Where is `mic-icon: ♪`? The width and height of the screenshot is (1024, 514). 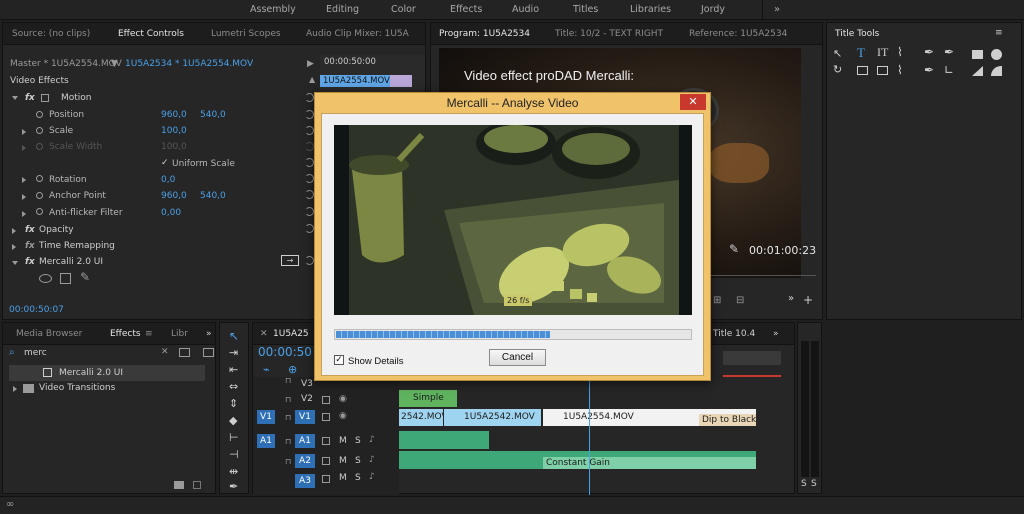
mic-icon: ♪ is located at coordinates (372, 440).